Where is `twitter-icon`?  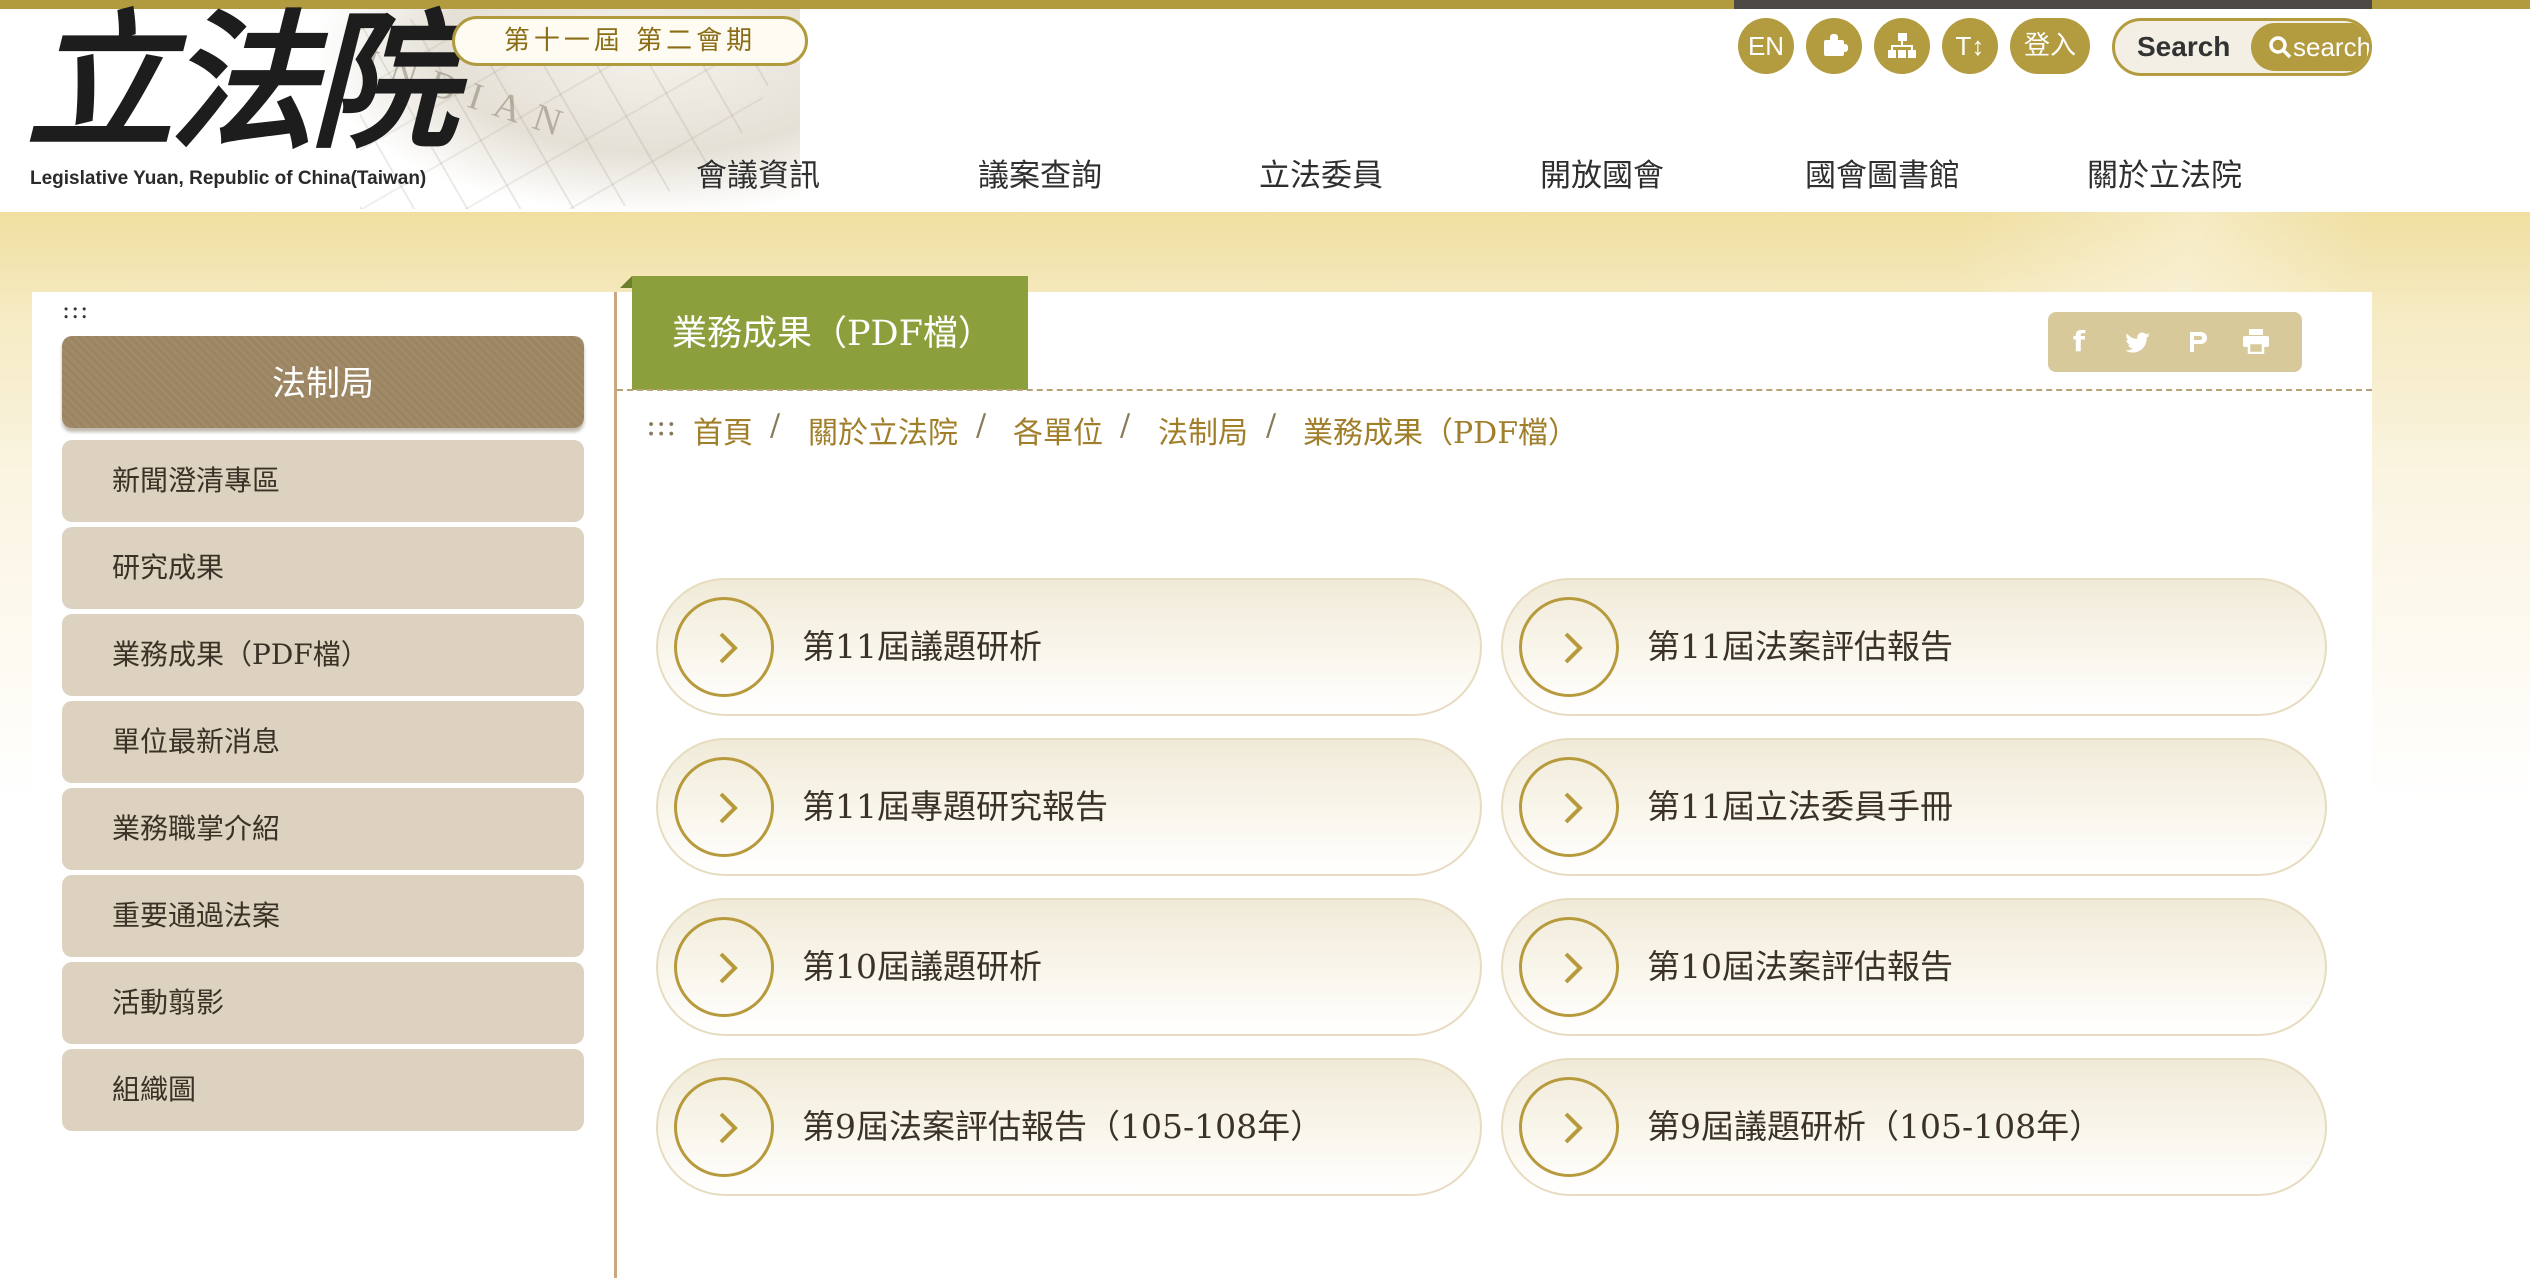 twitter-icon is located at coordinates (2138, 342).